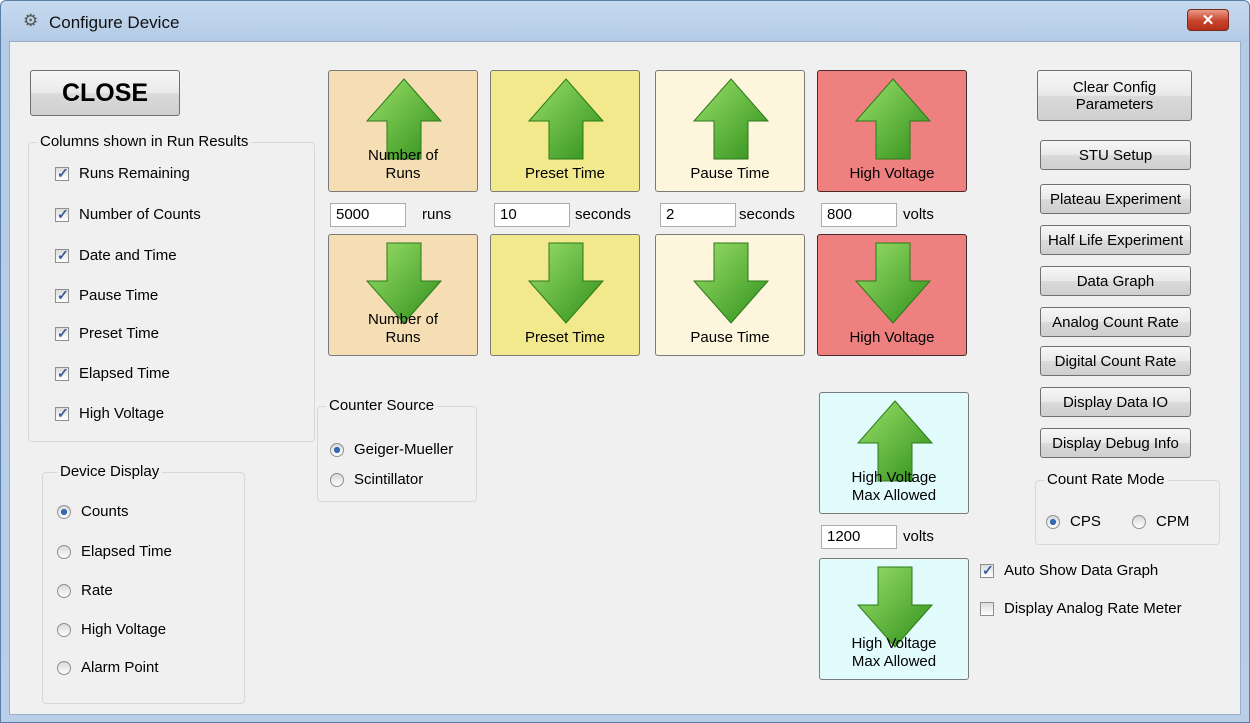 The image size is (1250, 723). I want to click on window-close-button: ✕, so click(1208, 20).